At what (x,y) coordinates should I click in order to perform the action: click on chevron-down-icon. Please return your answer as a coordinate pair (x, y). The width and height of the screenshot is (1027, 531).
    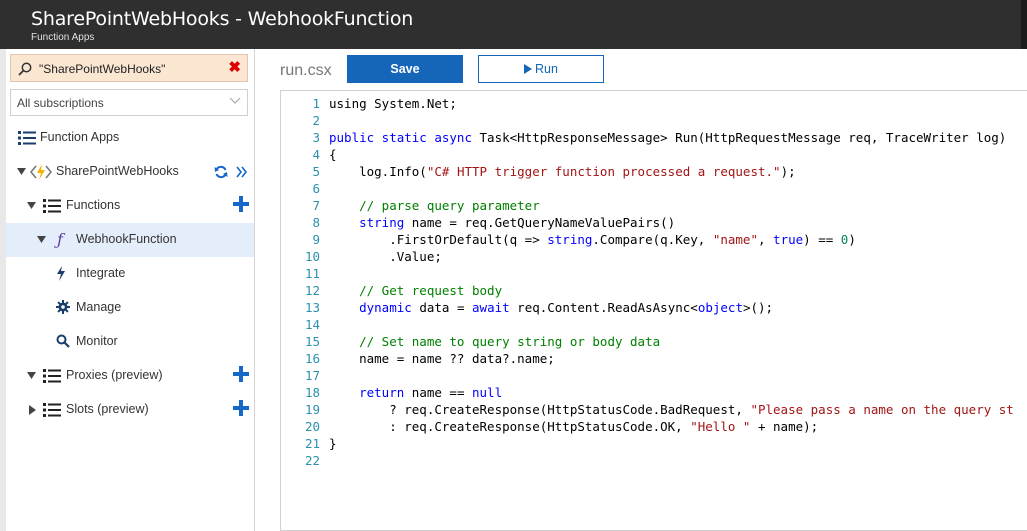
    Looking at the image, I should click on (235, 100).